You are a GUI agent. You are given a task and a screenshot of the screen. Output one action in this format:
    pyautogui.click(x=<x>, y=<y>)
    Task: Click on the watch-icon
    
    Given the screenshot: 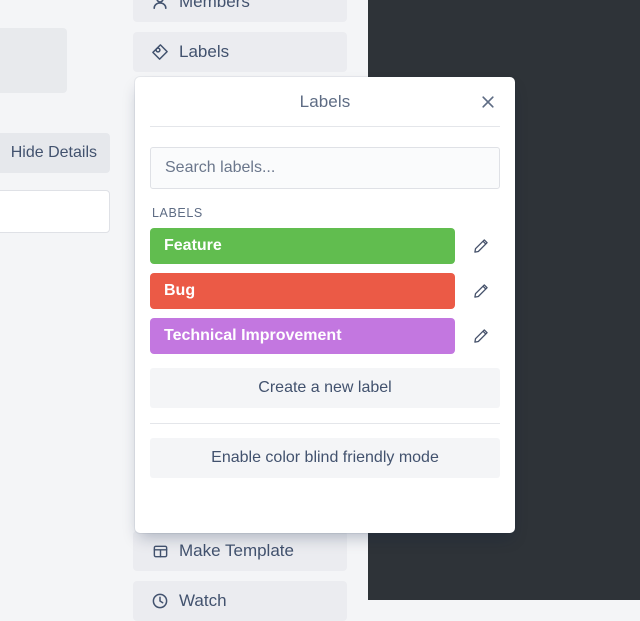 What is the action you would take?
    pyautogui.click(x=160, y=601)
    